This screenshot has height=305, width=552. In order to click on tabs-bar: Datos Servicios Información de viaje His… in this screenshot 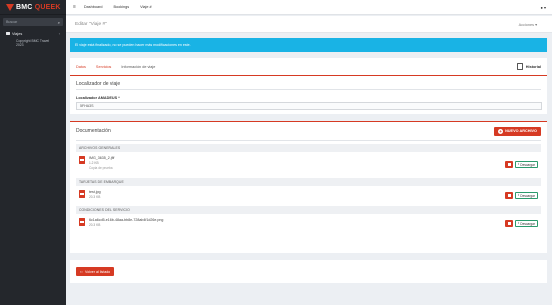, I will do `click(308, 67)`.